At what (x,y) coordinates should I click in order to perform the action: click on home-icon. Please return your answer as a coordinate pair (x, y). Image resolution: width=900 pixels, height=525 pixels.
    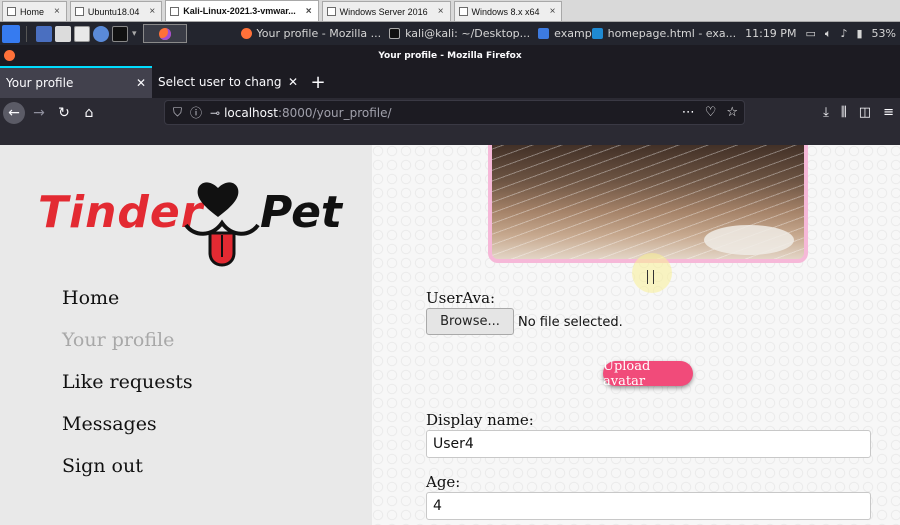
    Looking at the image, I should click on (11, 11).